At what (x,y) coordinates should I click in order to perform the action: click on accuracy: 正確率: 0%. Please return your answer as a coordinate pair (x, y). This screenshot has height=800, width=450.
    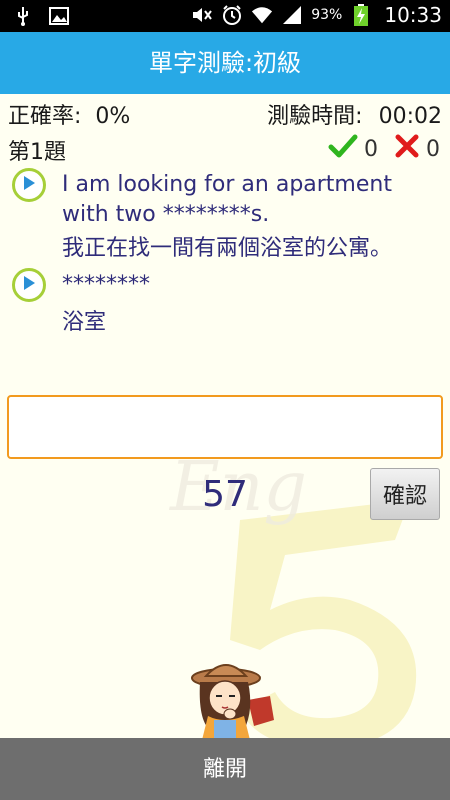
    Looking at the image, I should click on (69, 114).